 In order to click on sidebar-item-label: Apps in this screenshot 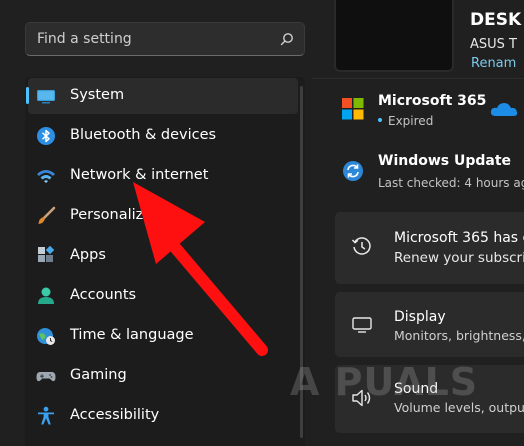, I will do `click(88, 255)`.